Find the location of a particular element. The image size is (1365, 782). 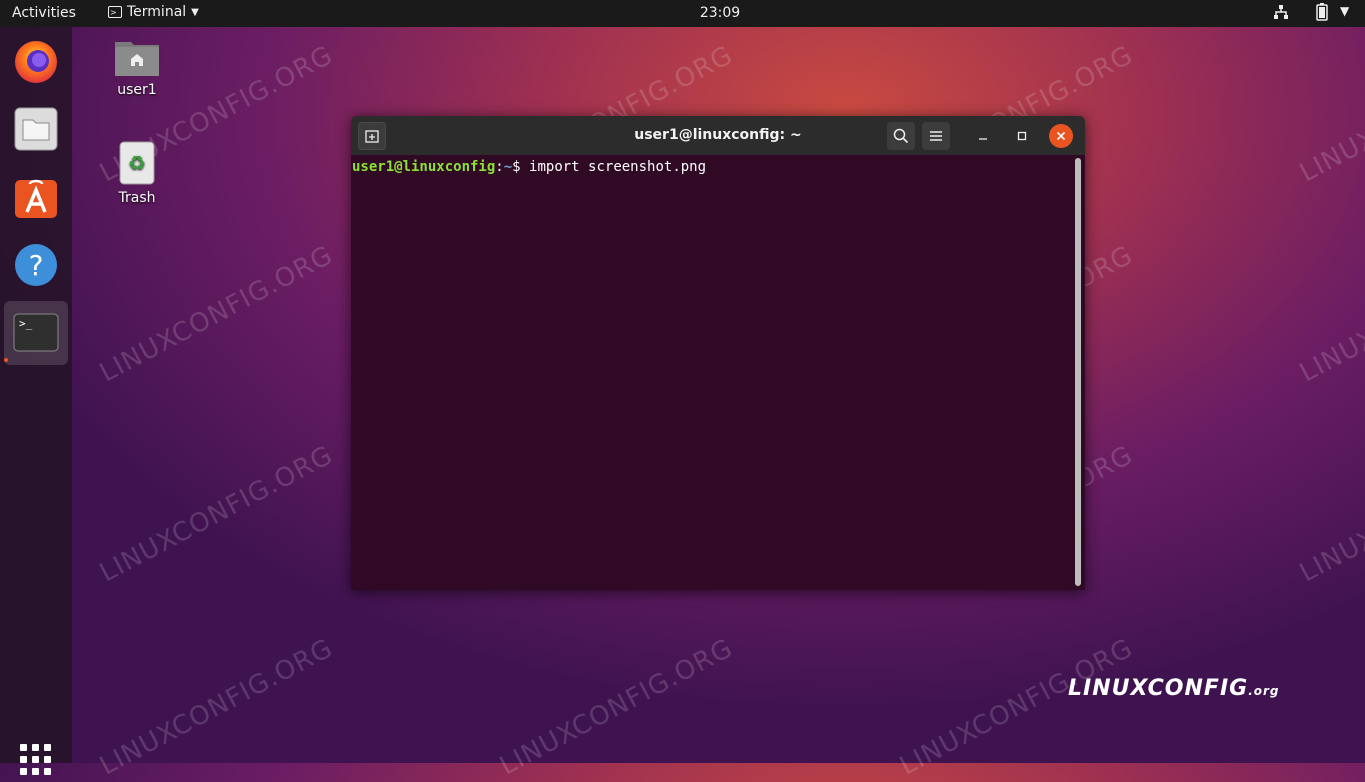

scrollbar is located at coordinates (1078, 372).